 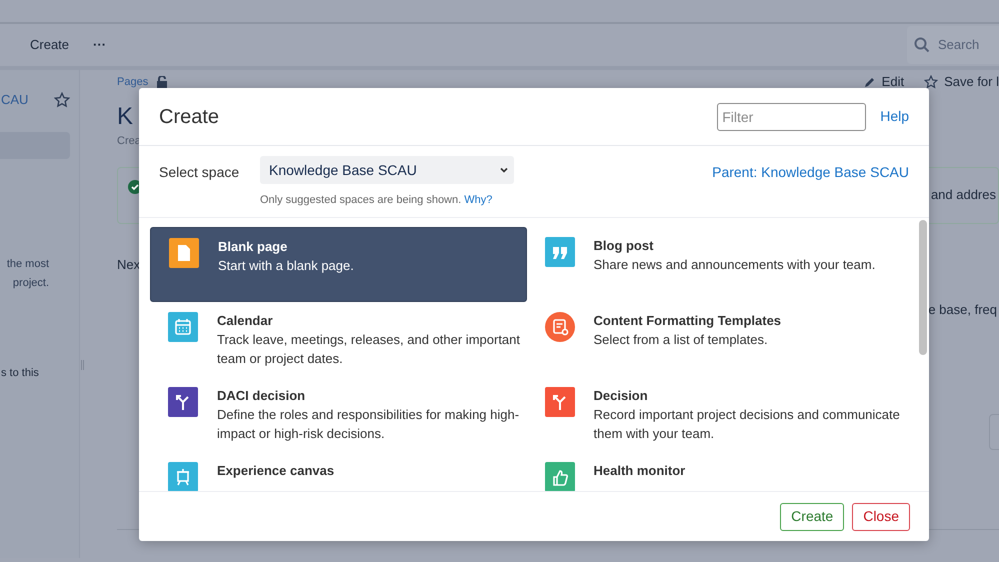 What do you see at coordinates (810, 189) in the screenshot?
I see `parent-link: Parent: Knowledge Base SCAU` at bounding box center [810, 189].